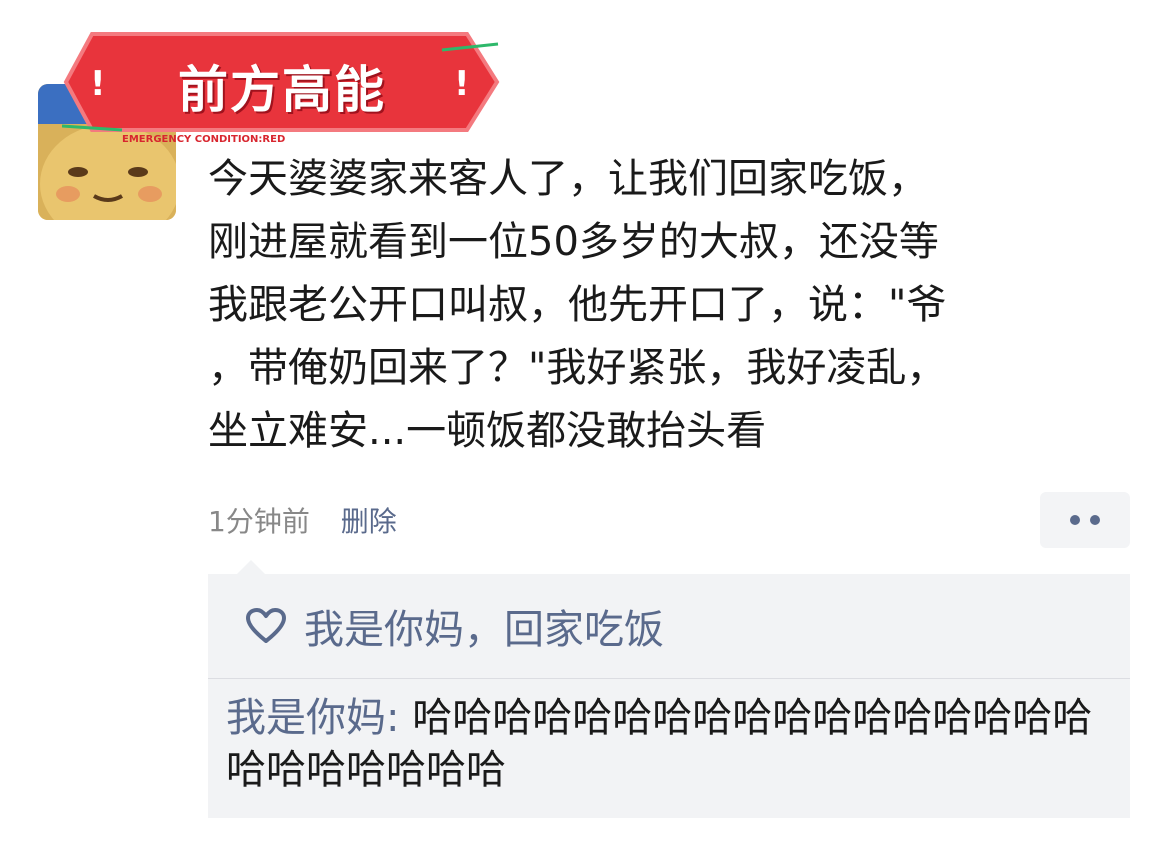 This screenshot has width=1170, height=853. I want to click on post-line: ，带俺奶回来了？"我好紧张，我好凌乱，, so click(577, 368).